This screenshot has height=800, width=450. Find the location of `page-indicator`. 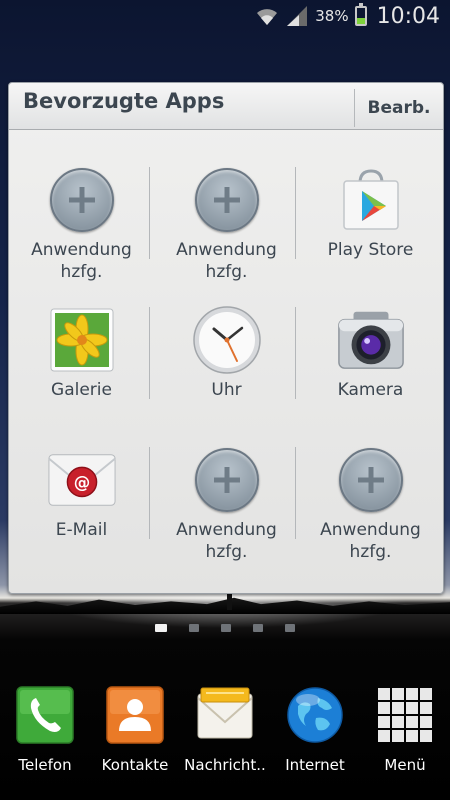

page-indicator is located at coordinates (225, 628).